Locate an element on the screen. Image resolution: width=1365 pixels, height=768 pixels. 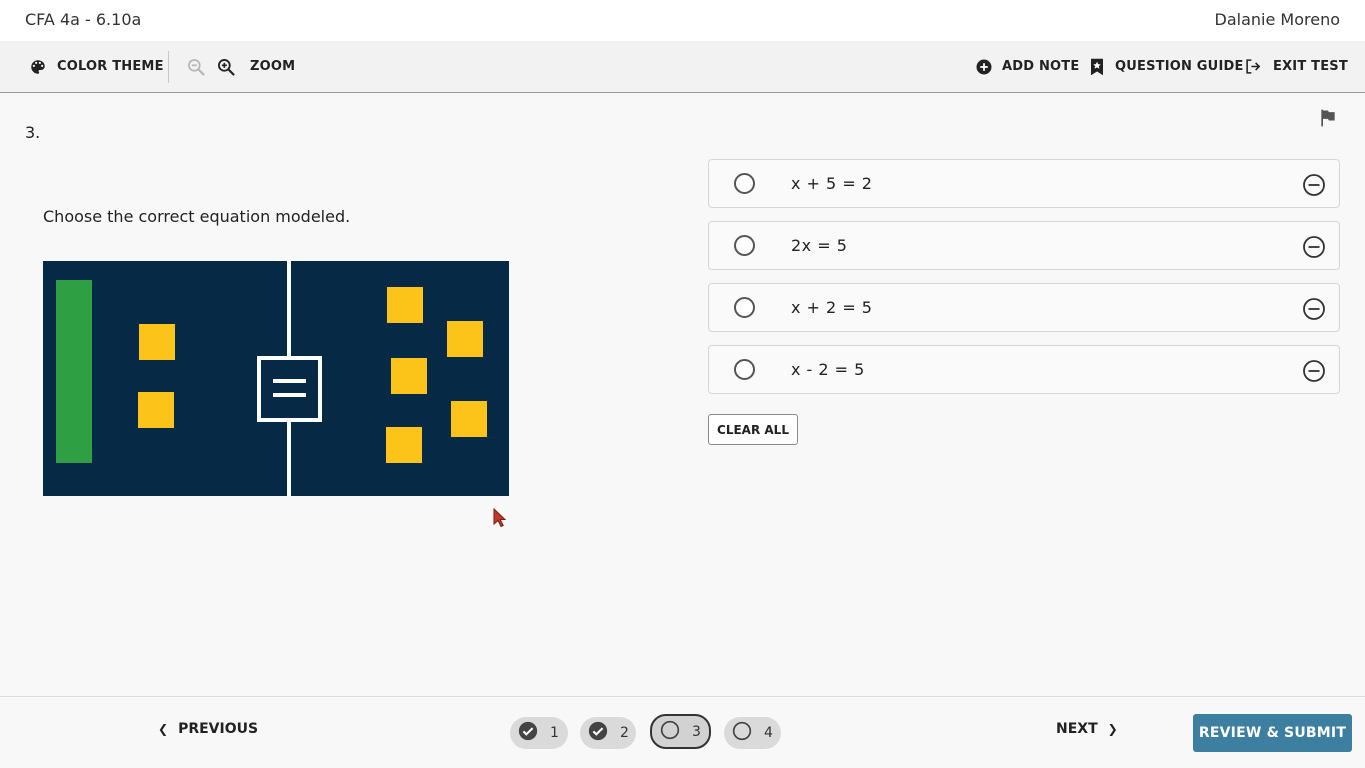
algebra-tiles-svg is located at coordinates (276, 378).